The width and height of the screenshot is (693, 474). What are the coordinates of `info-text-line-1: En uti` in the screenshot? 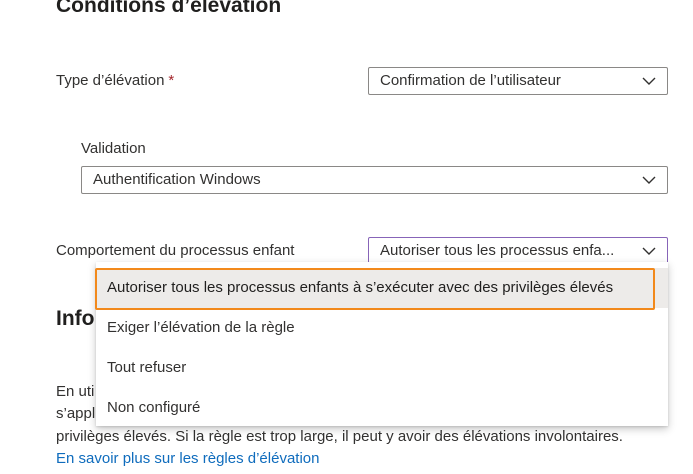 It's located at (75, 391).